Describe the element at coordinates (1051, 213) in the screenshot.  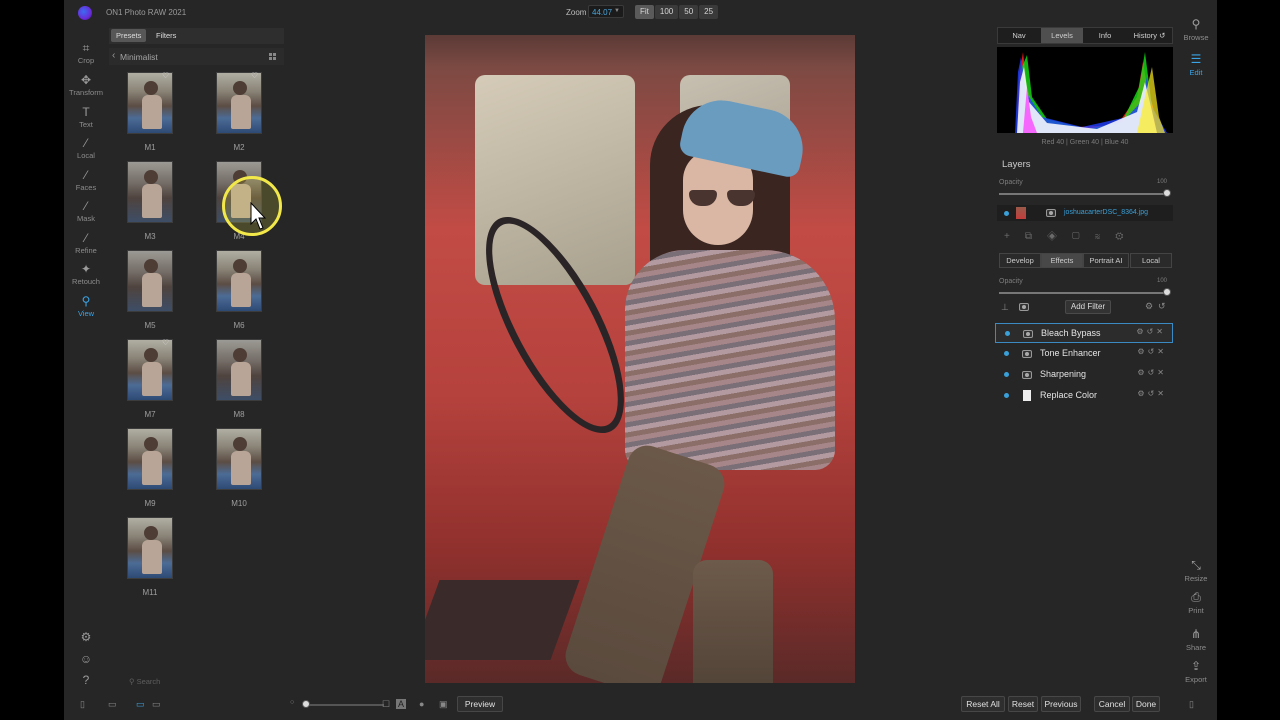
I see `layer-mask-icon` at that location.